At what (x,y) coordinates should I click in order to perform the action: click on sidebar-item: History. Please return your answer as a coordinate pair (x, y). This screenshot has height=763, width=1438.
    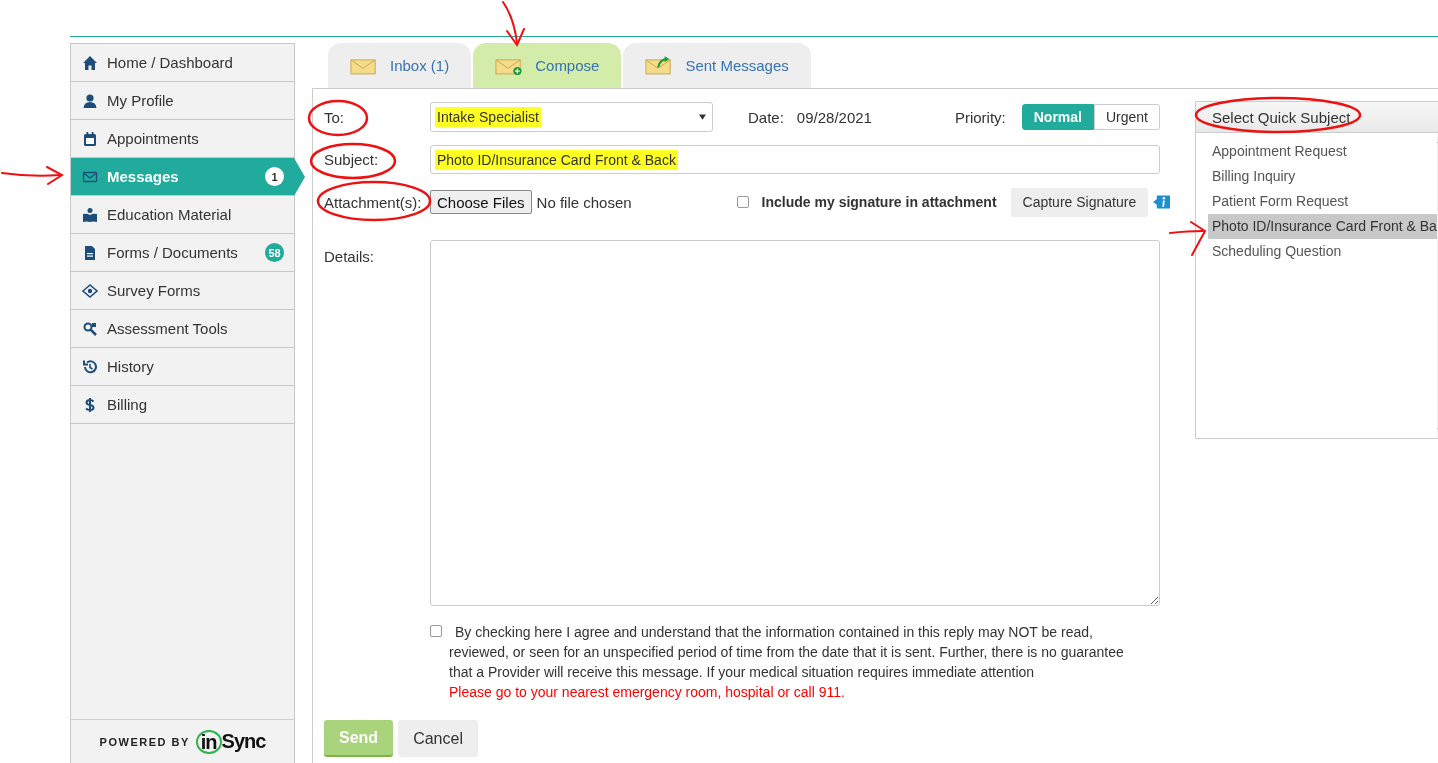
    Looking at the image, I should click on (182, 367).